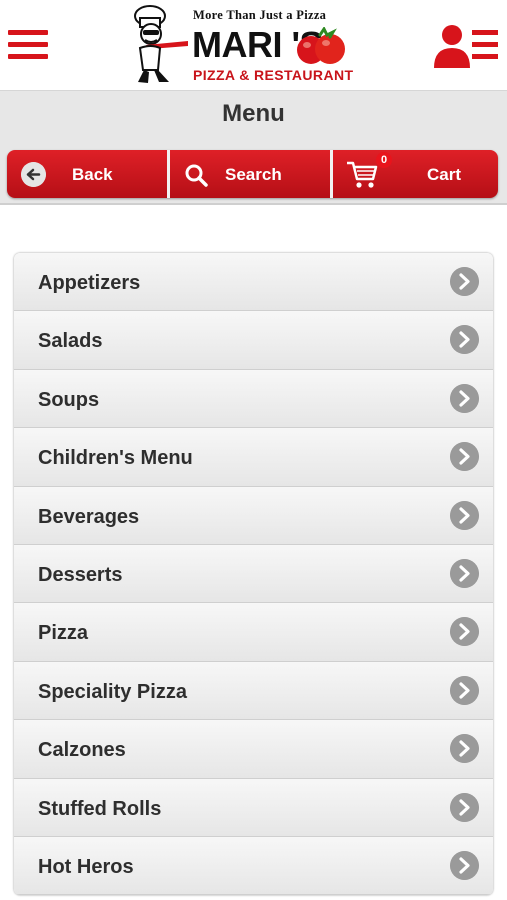 This screenshot has height=900, width=507. I want to click on back-button: Back, so click(87, 174).